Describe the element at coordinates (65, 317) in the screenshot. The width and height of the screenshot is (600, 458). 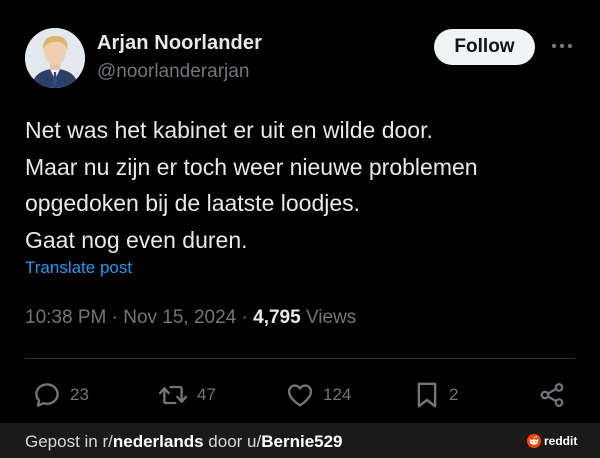
I see `post-time: 10:38 PM` at that location.